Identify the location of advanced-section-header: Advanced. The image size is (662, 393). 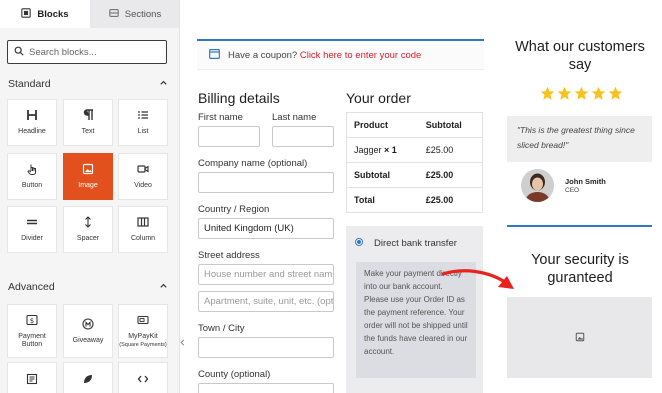
(88, 287).